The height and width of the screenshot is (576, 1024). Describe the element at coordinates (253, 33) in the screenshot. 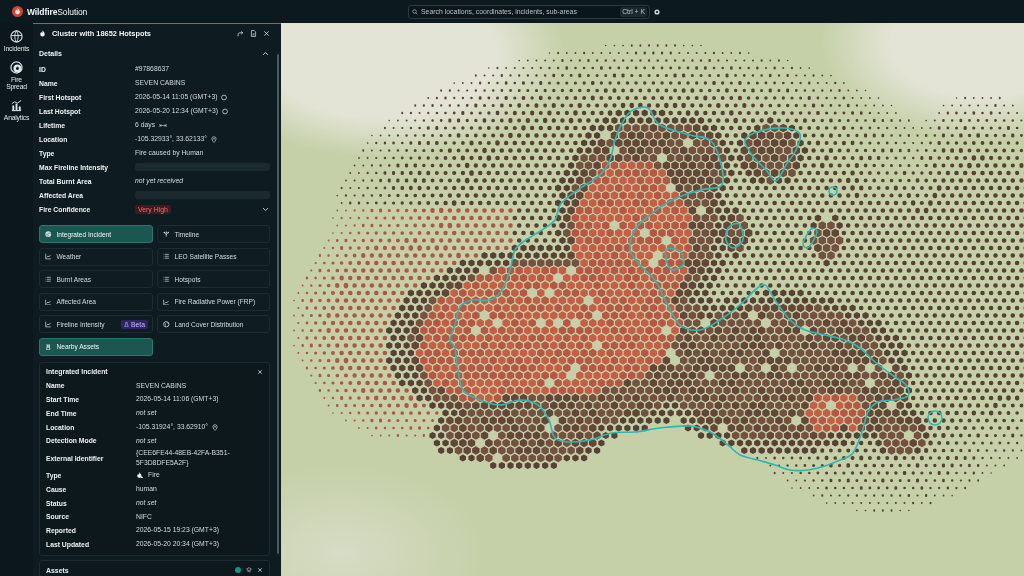

I see `document-icon` at that location.